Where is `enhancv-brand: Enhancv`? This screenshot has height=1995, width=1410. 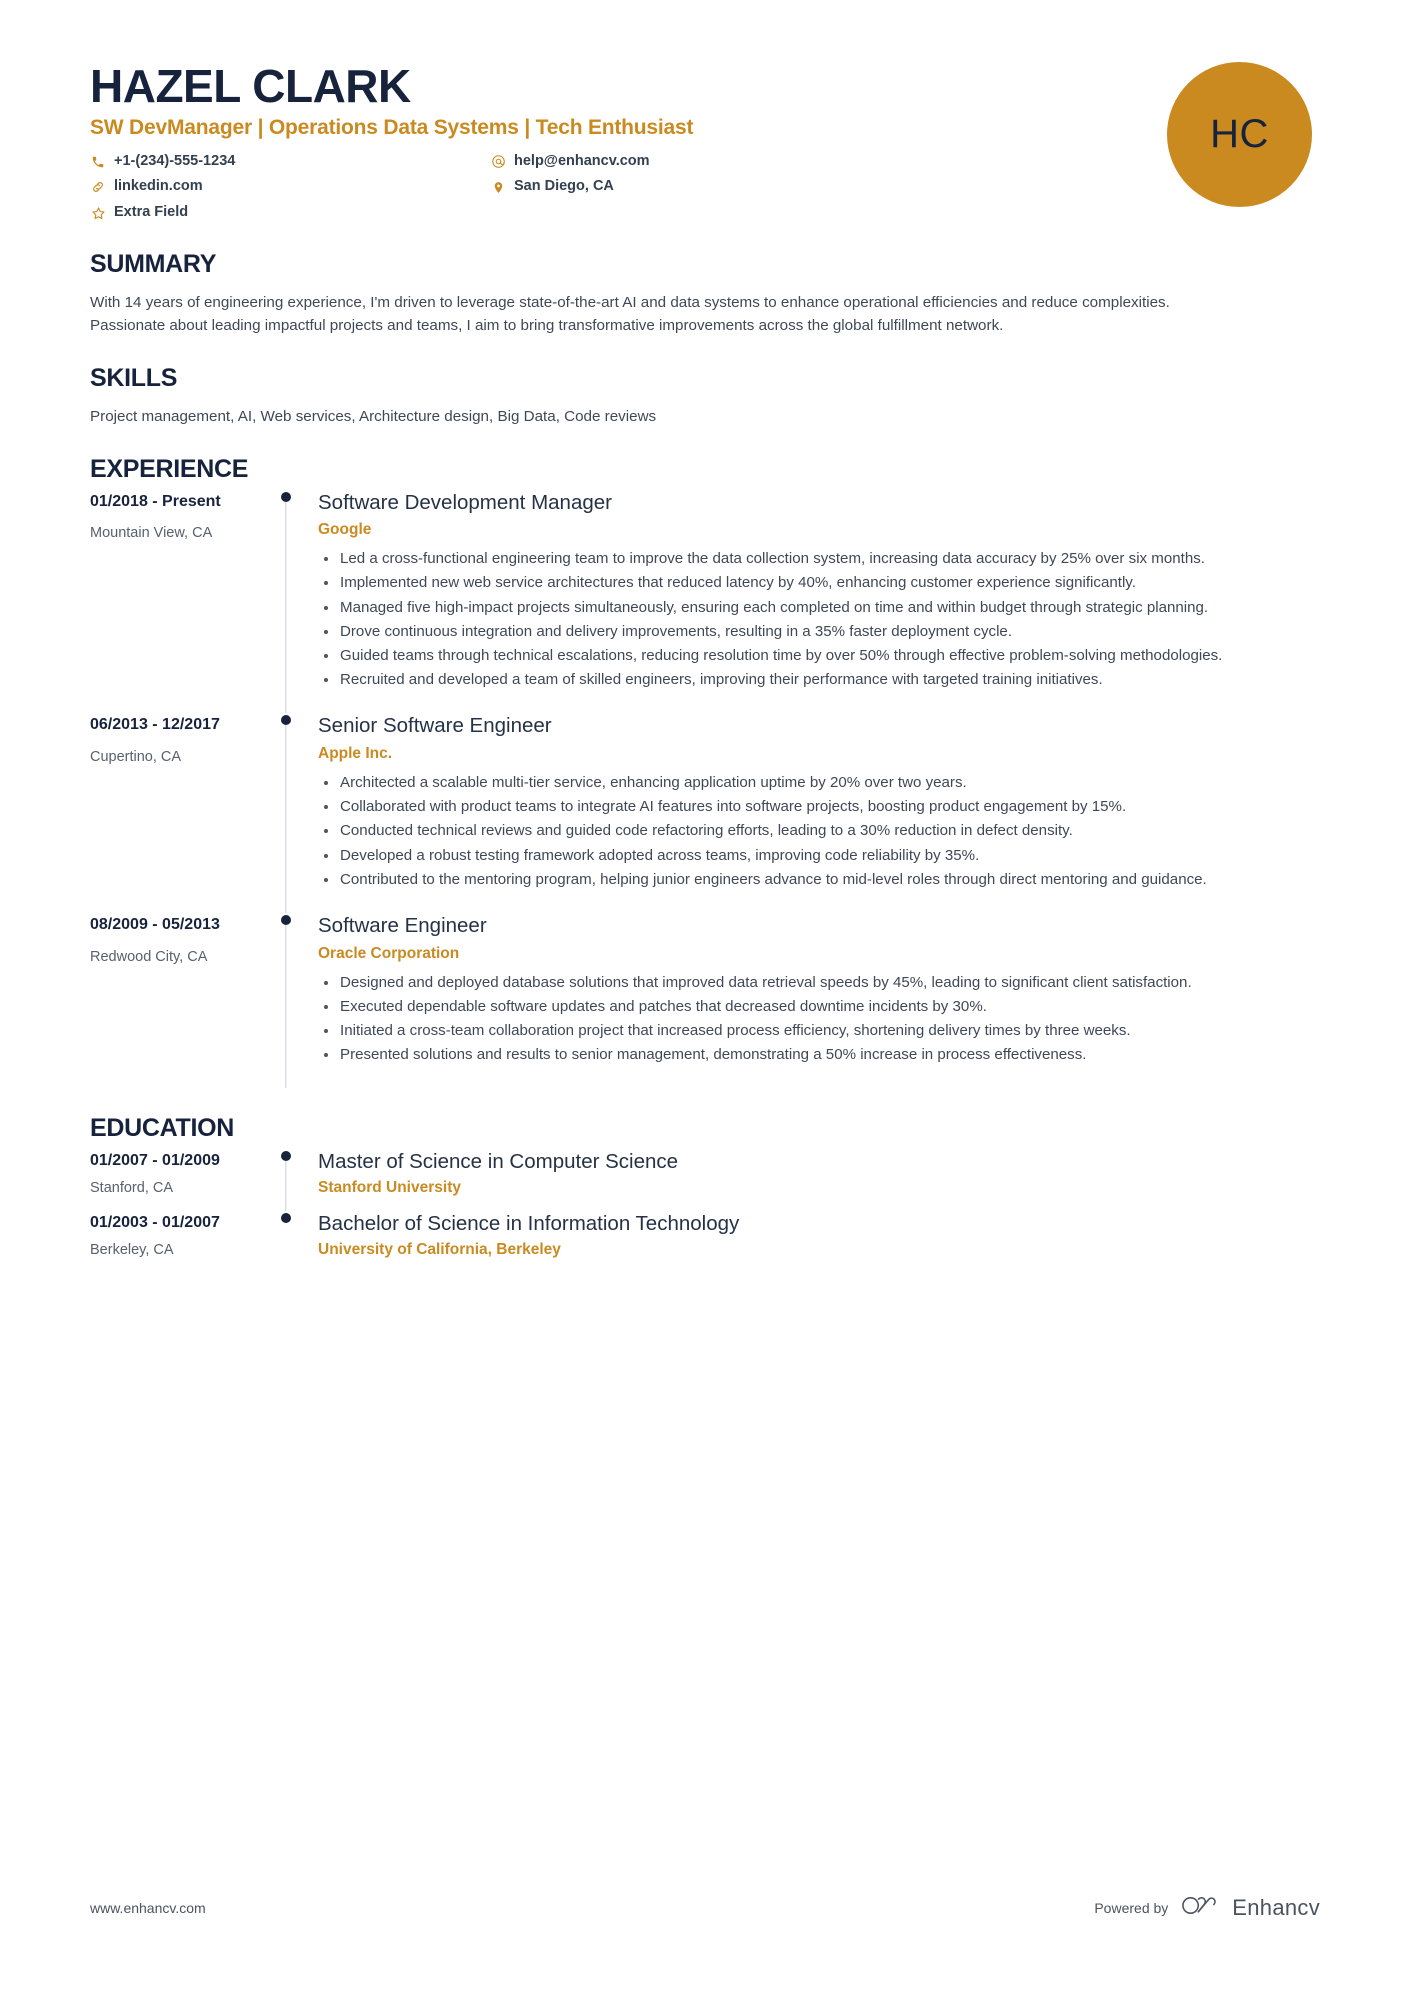 enhancv-brand: Enhancv is located at coordinates (1250, 1908).